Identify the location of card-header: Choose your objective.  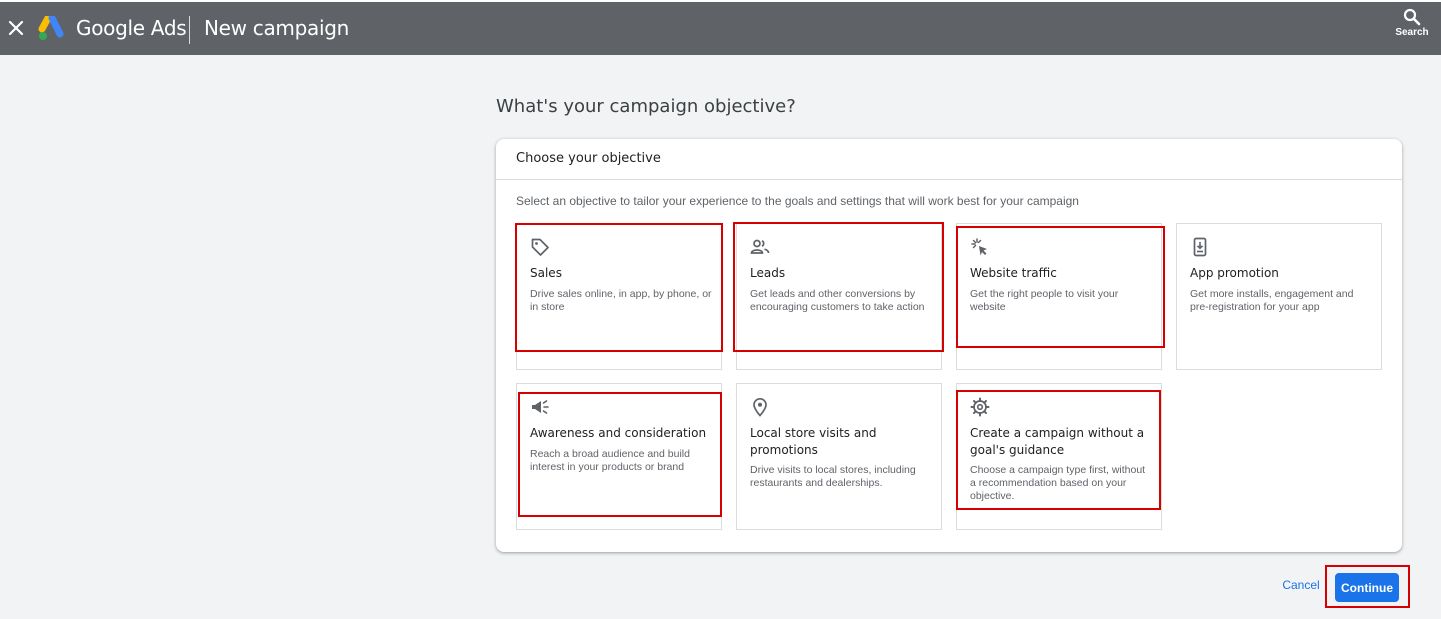
(949, 159).